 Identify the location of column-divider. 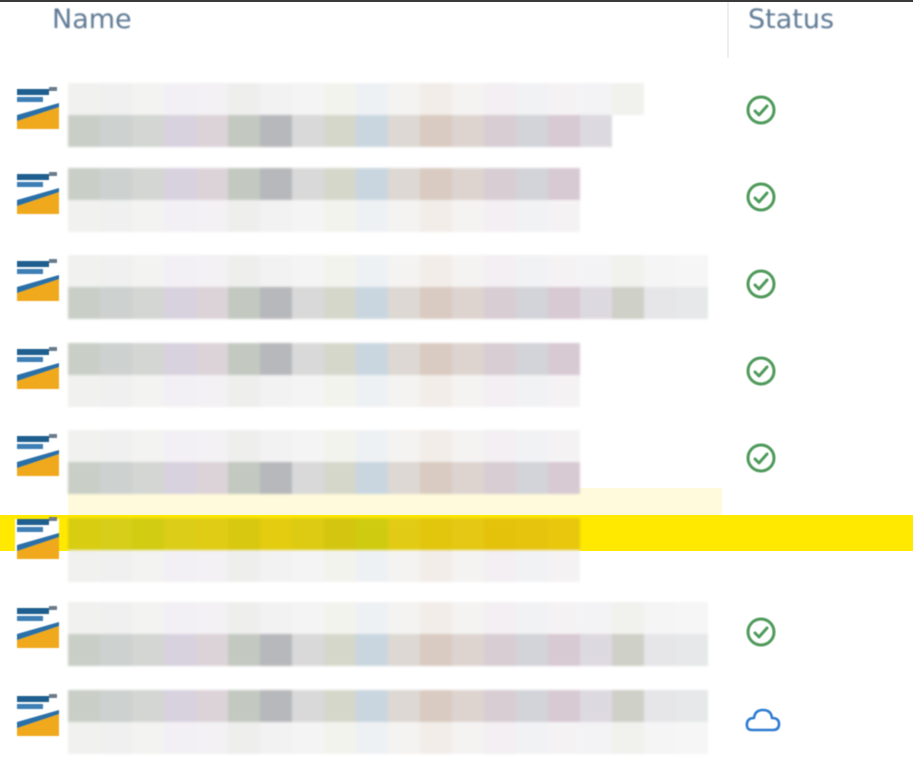
(728, 30).